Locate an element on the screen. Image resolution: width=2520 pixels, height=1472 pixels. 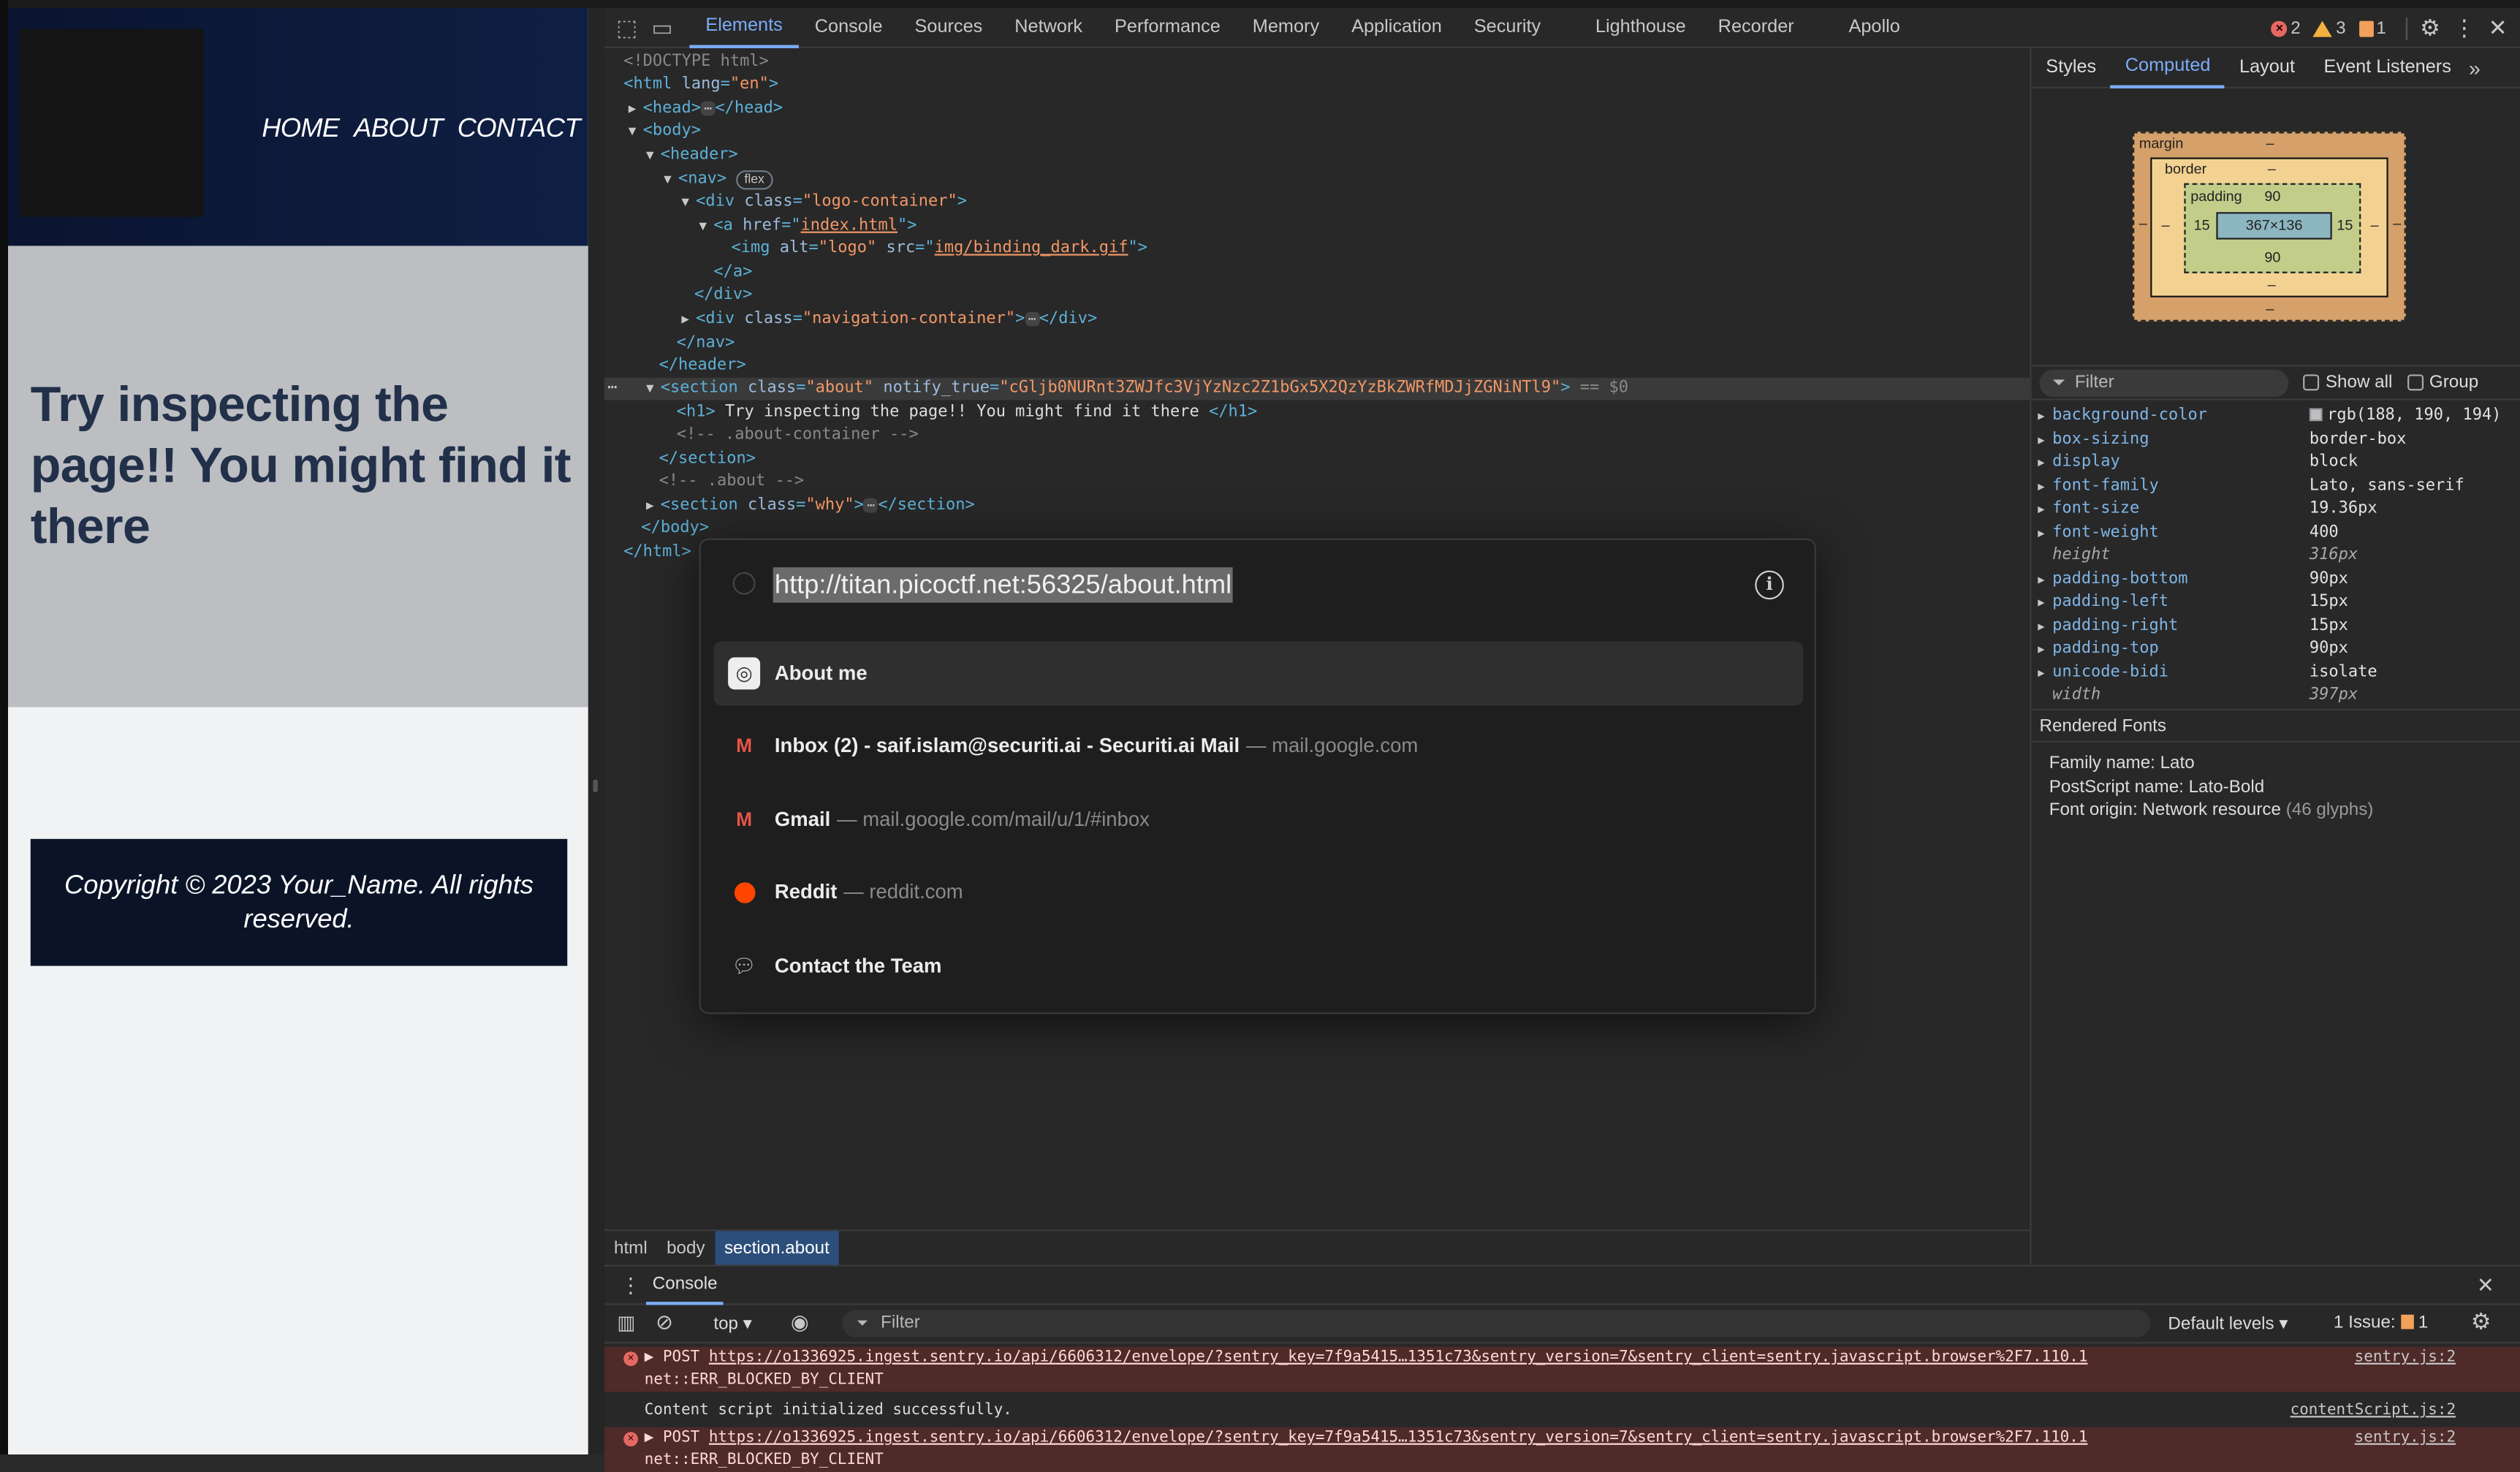
dom-line: <!DOCTYPE html> is located at coordinates (696, 62).